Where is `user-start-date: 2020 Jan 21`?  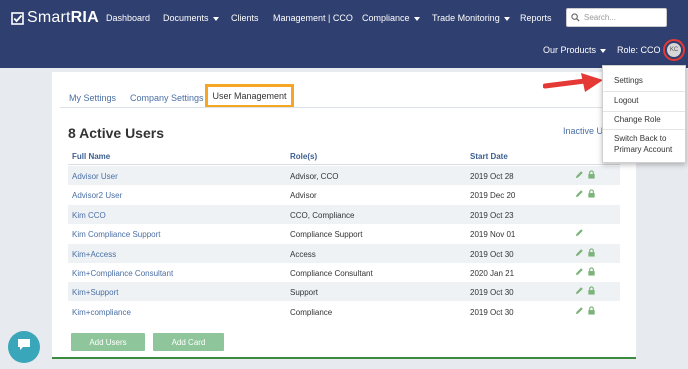
user-start-date: 2020 Jan 21 is located at coordinates (492, 273).